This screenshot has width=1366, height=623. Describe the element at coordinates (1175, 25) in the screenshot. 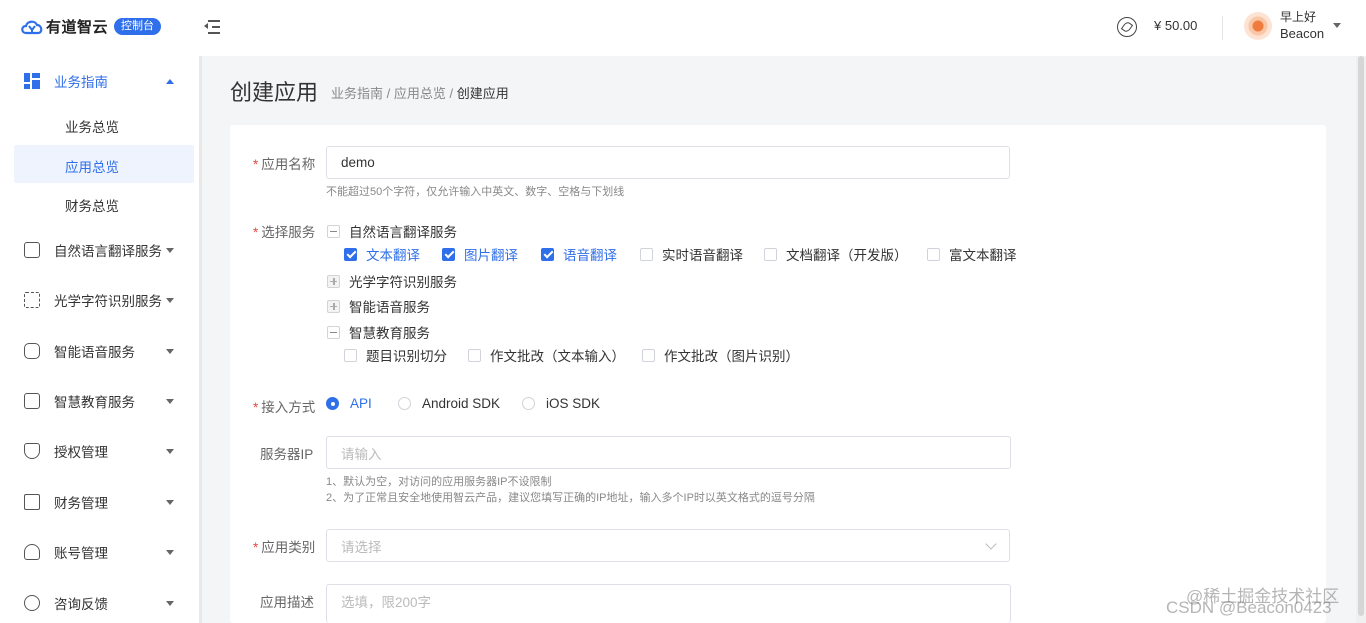

I see `account-balance: ¥ 50.00` at that location.